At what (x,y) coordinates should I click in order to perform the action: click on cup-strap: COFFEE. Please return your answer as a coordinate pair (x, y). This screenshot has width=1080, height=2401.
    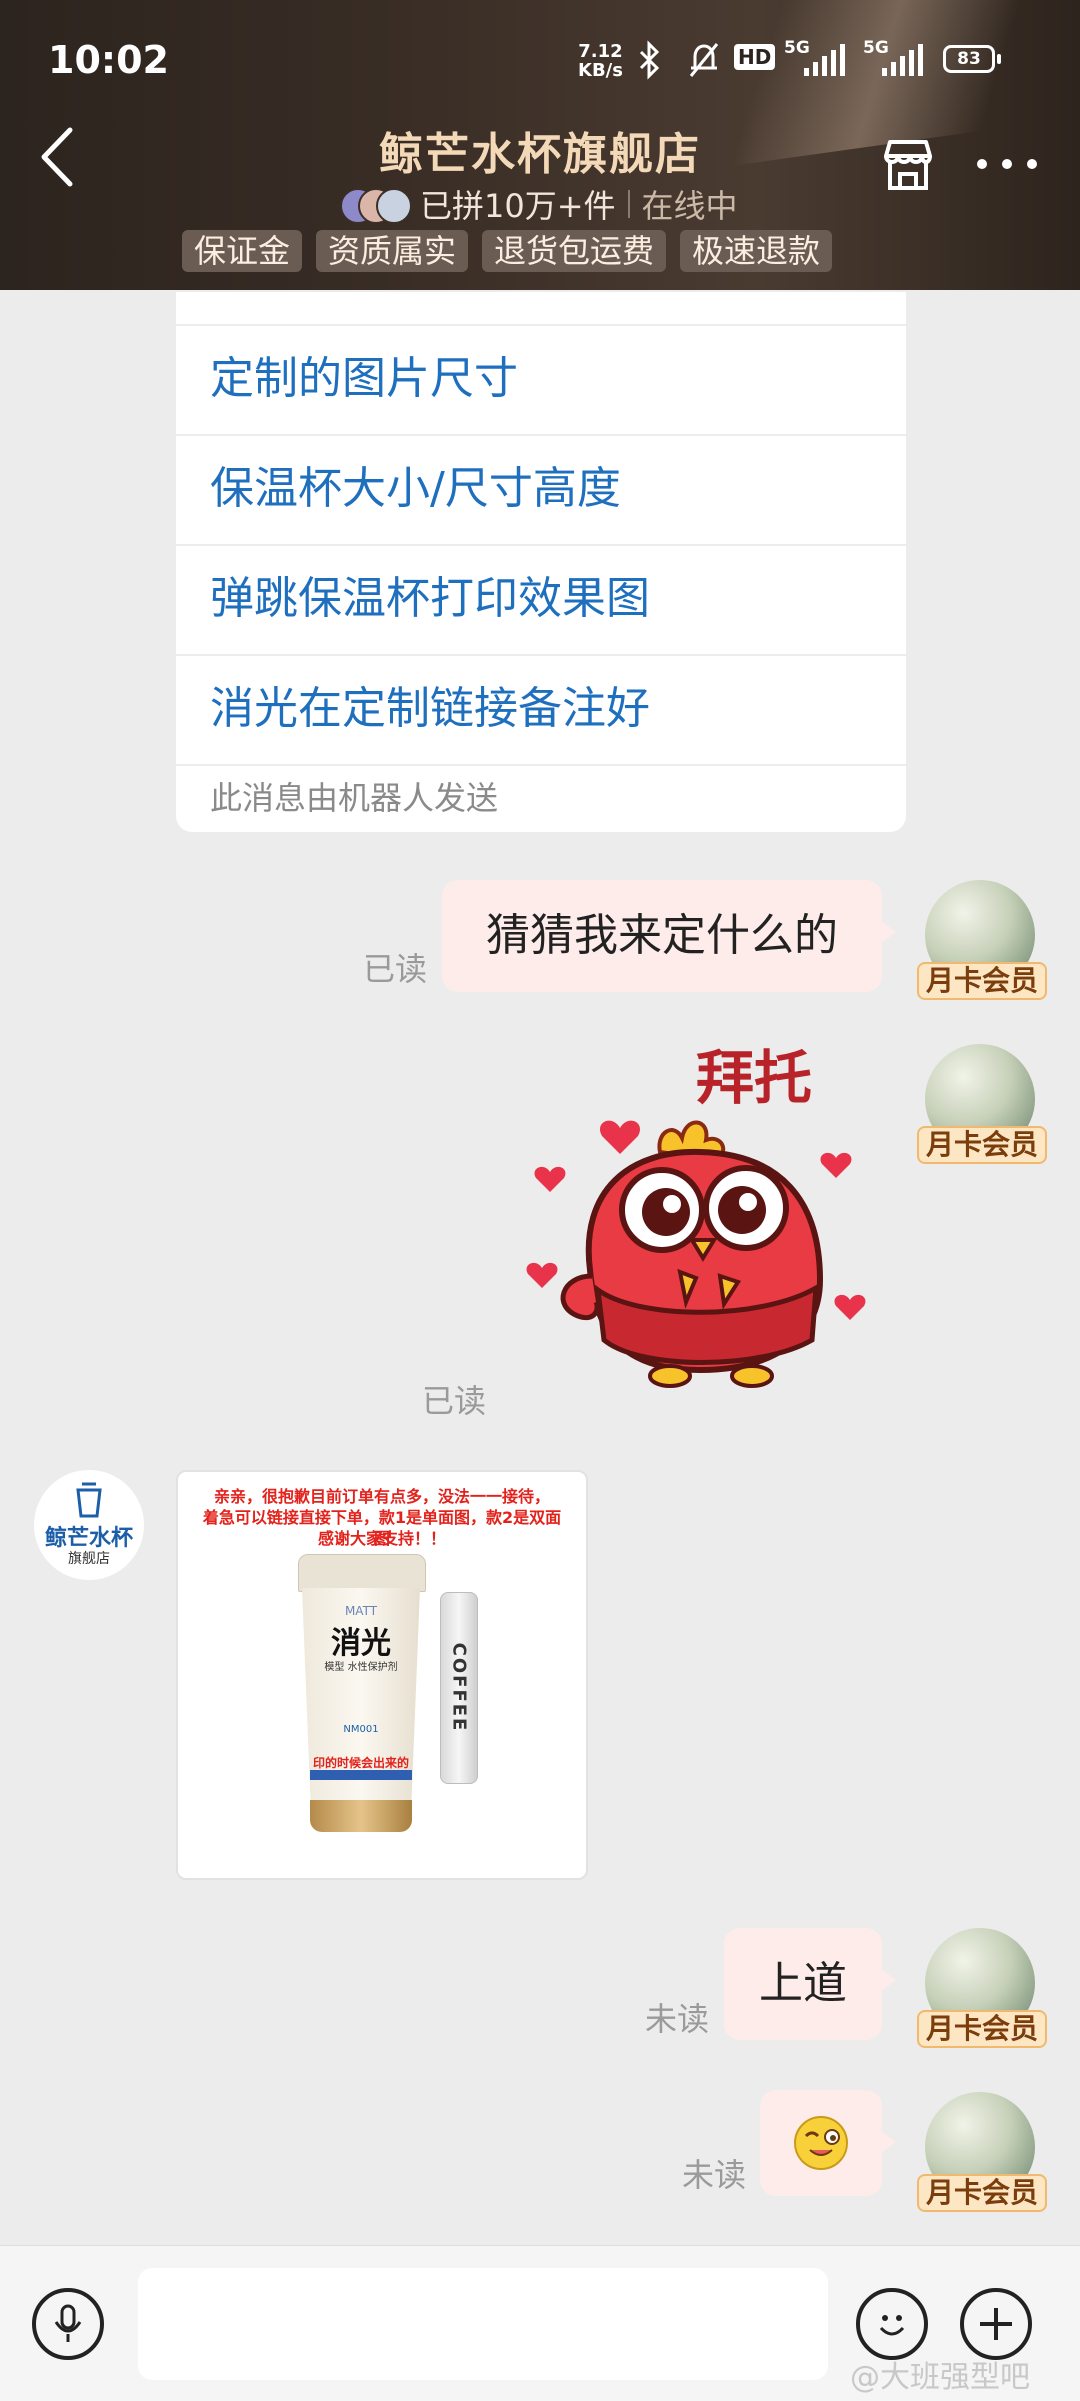
    Looking at the image, I should click on (459, 1688).